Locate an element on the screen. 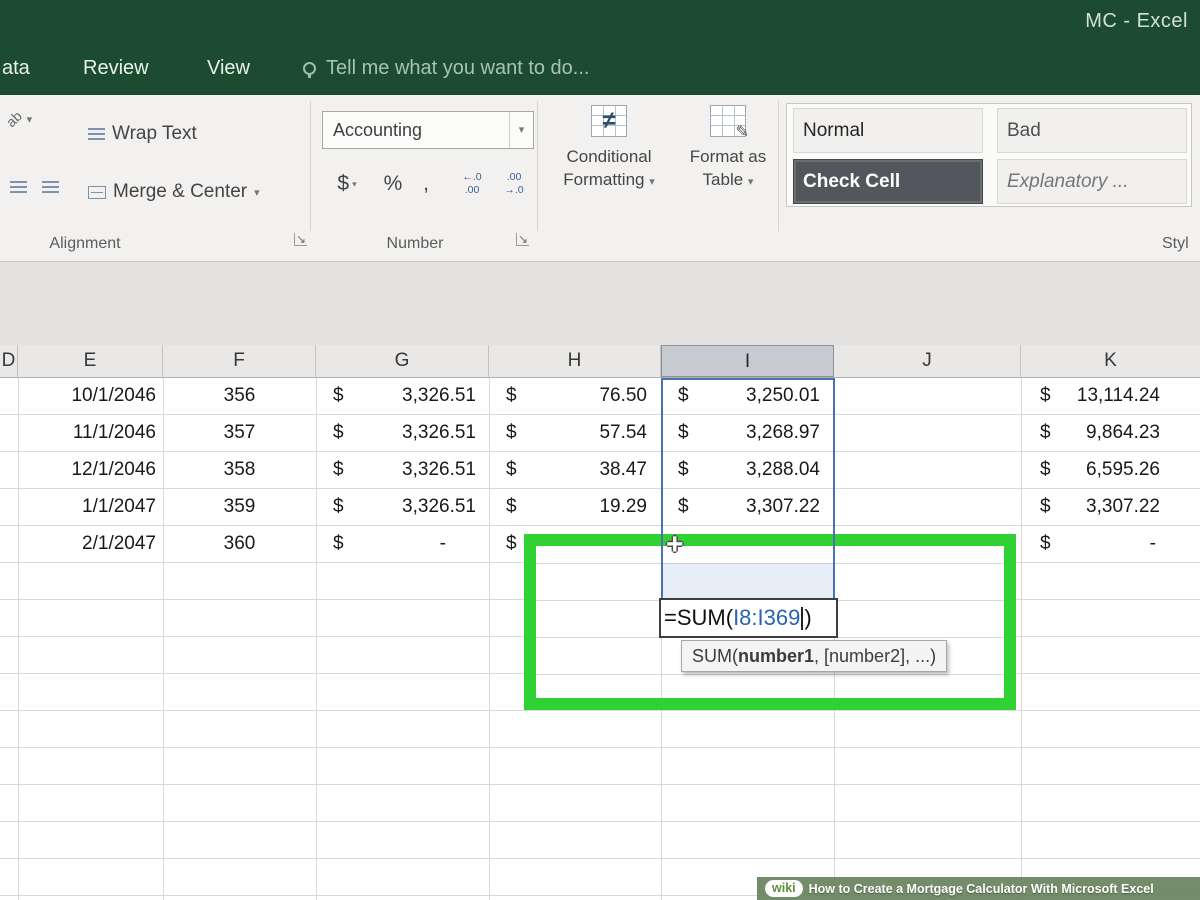 This screenshot has width=1200, height=900. conditional-formatting-label-1: Conditional is located at coordinates (609, 156).